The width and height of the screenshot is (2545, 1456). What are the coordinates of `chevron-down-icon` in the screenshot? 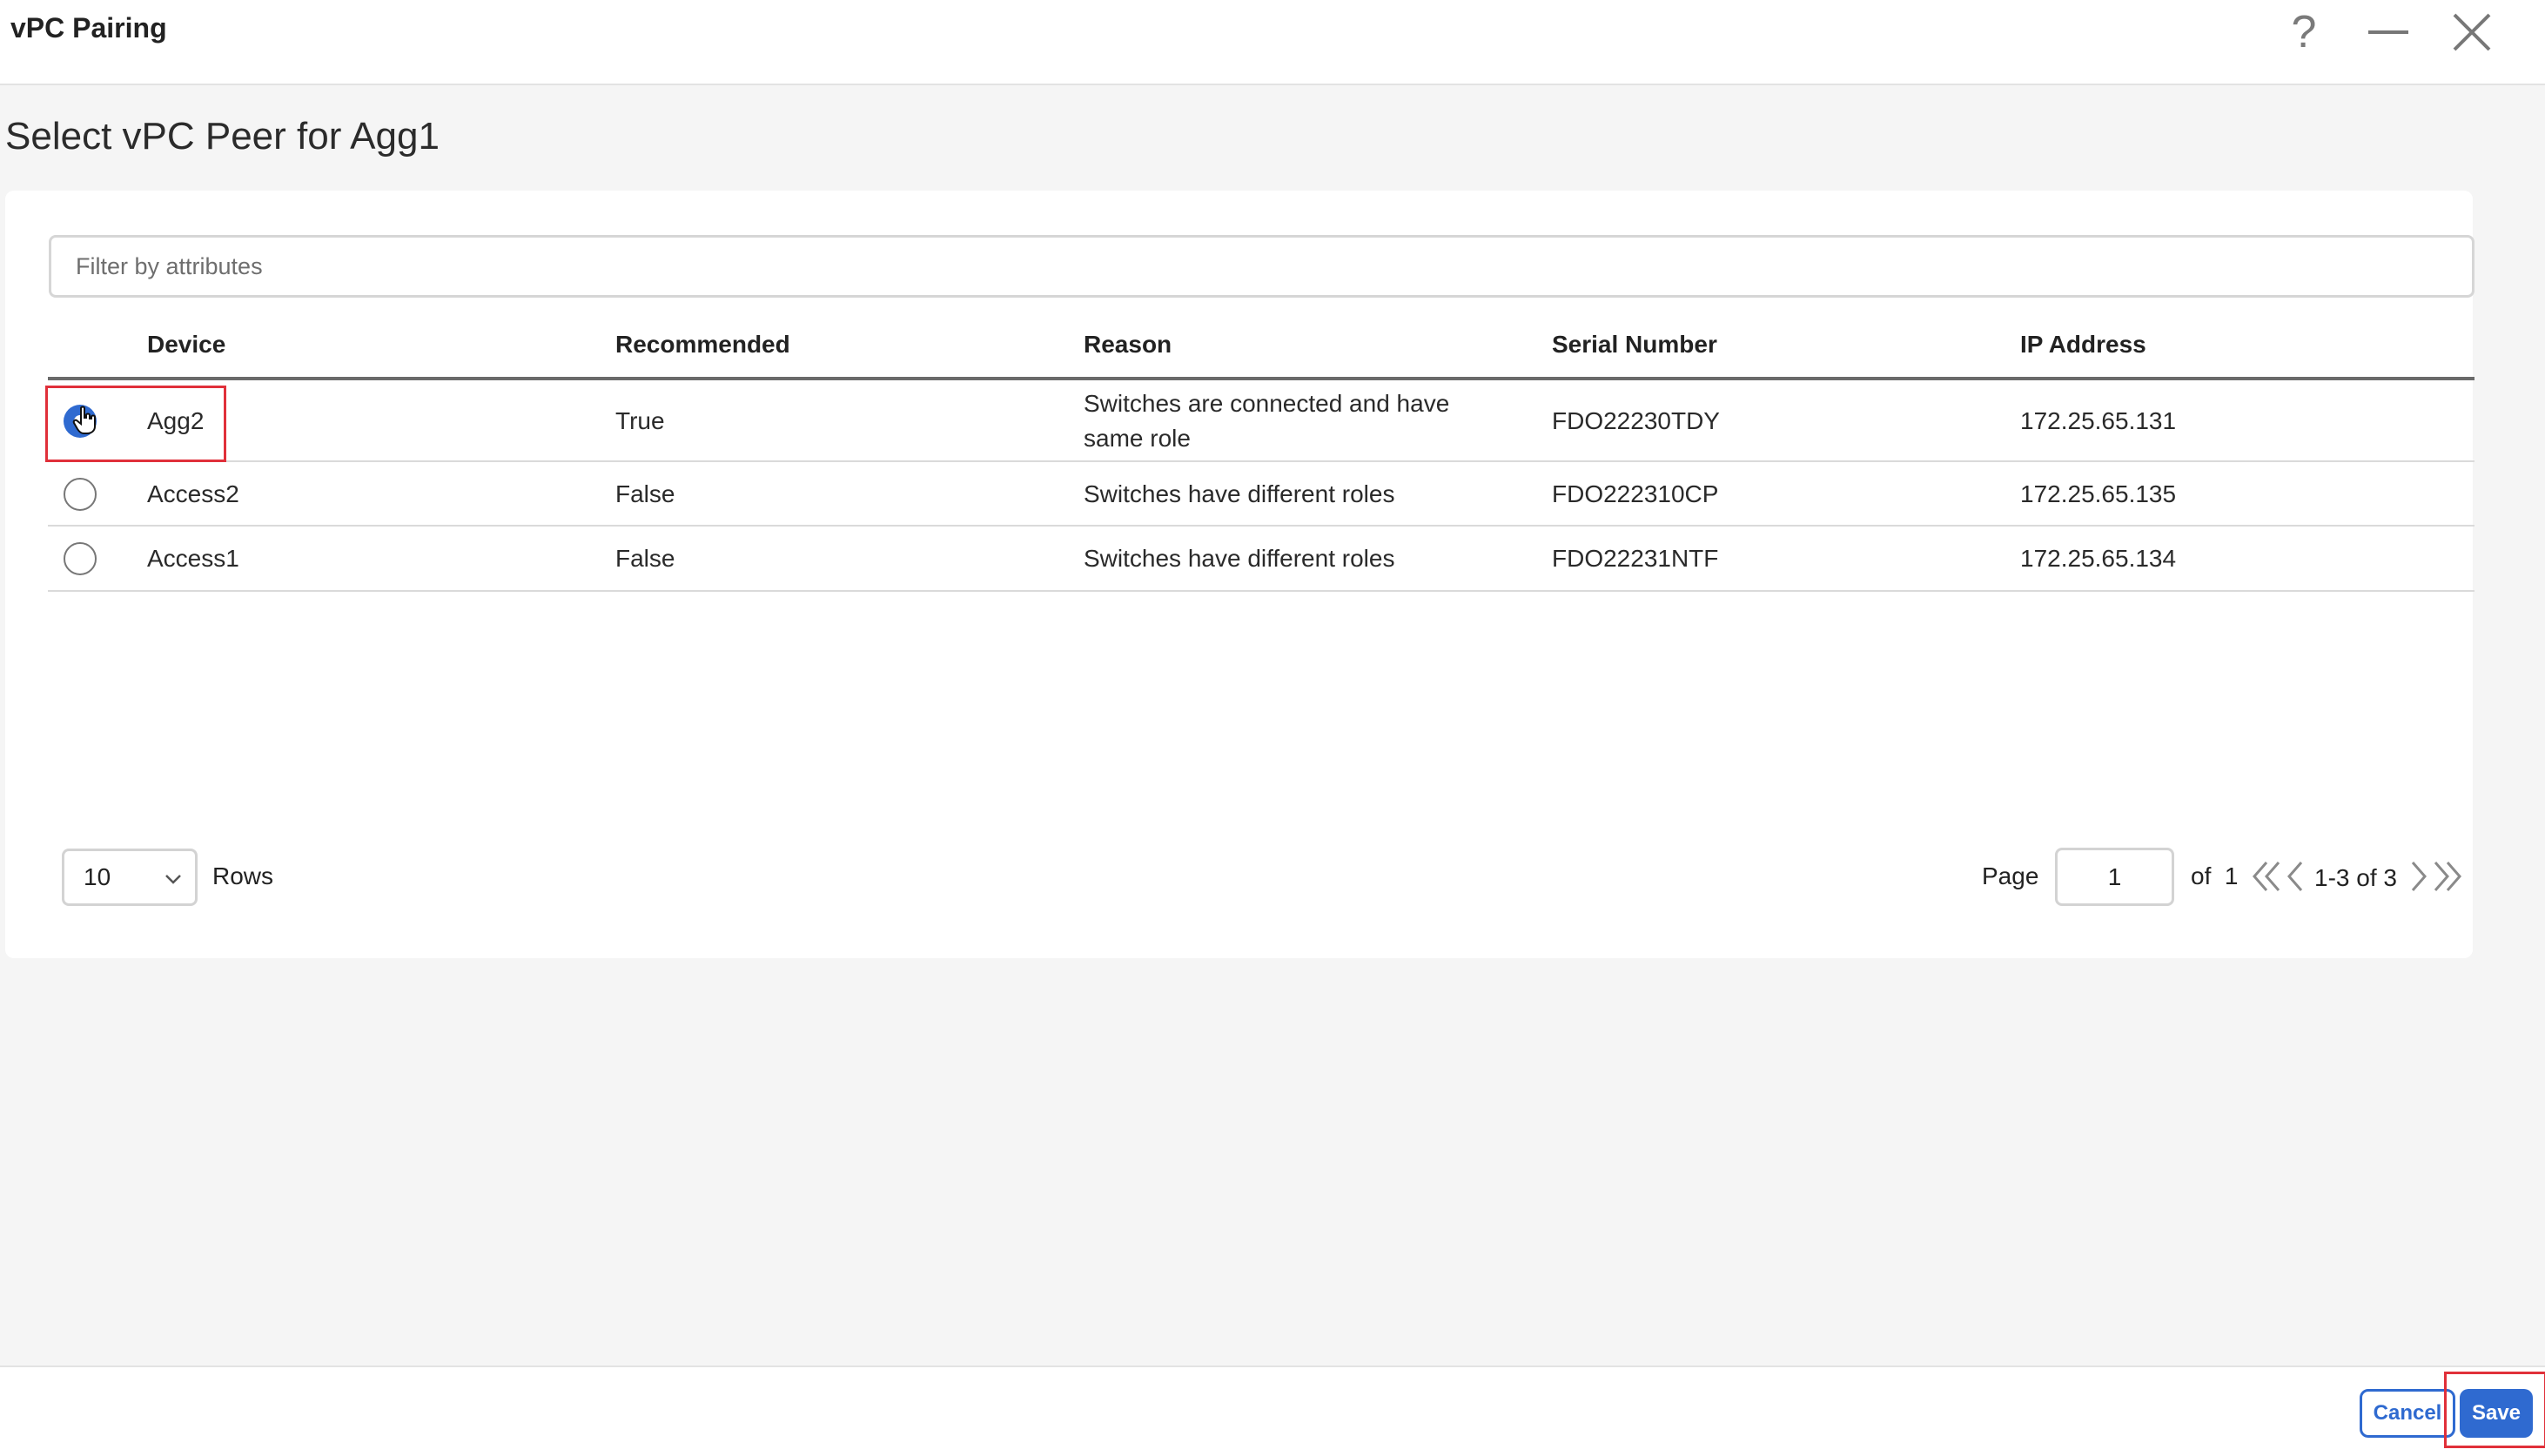 It's located at (173, 879).